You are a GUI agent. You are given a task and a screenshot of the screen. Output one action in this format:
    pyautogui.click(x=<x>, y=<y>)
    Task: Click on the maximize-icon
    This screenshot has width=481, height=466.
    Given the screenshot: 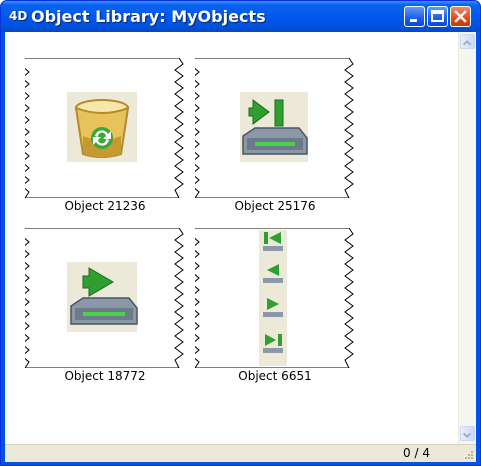 What is the action you would take?
    pyautogui.click(x=437, y=16)
    